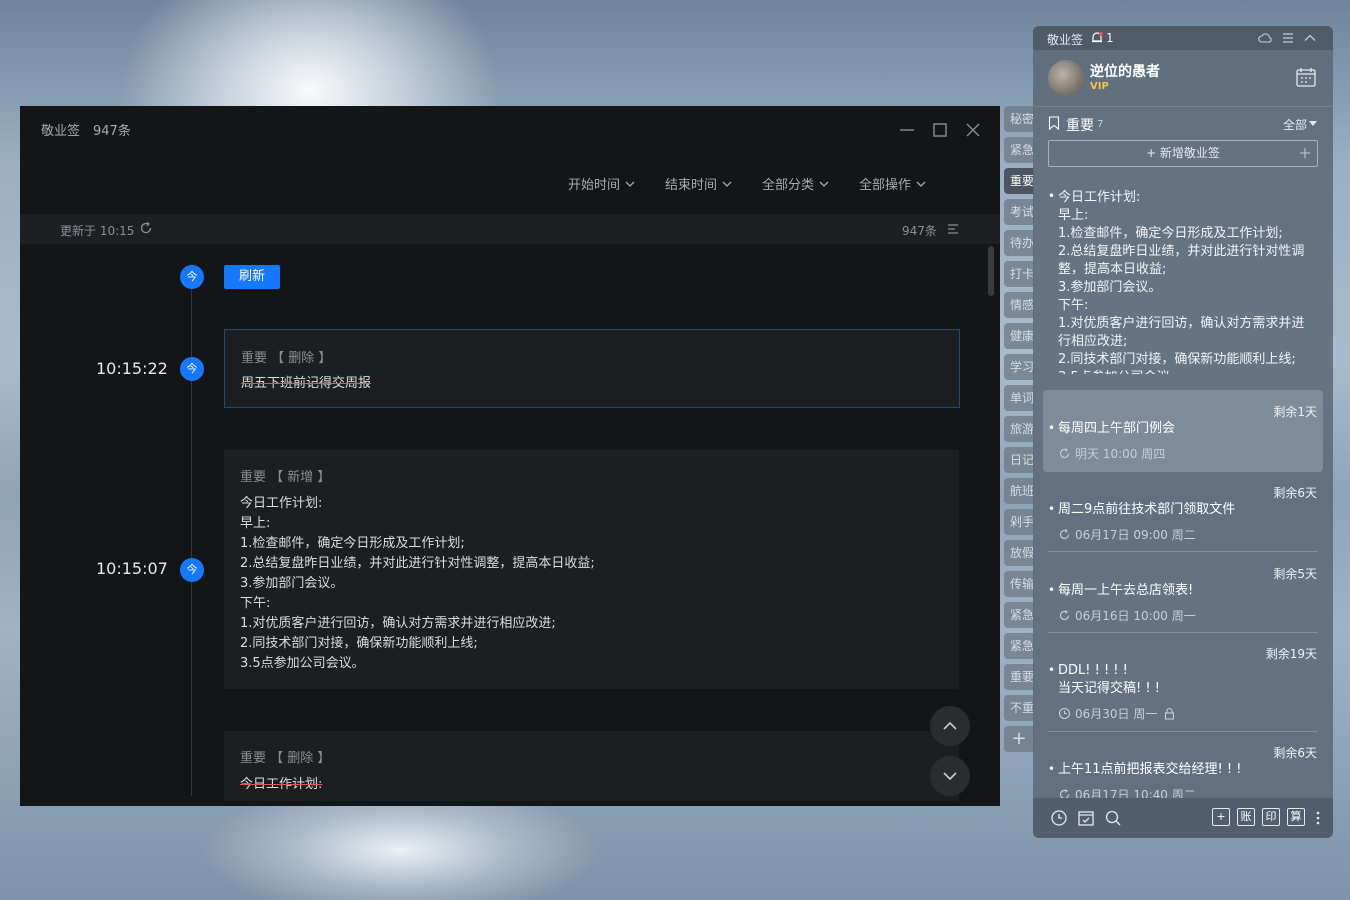 The width and height of the screenshot is (1350, 900). Describe the element at coordinates (1019, 491) in the screenshot. I see `tab-flight: 航班` at that location.